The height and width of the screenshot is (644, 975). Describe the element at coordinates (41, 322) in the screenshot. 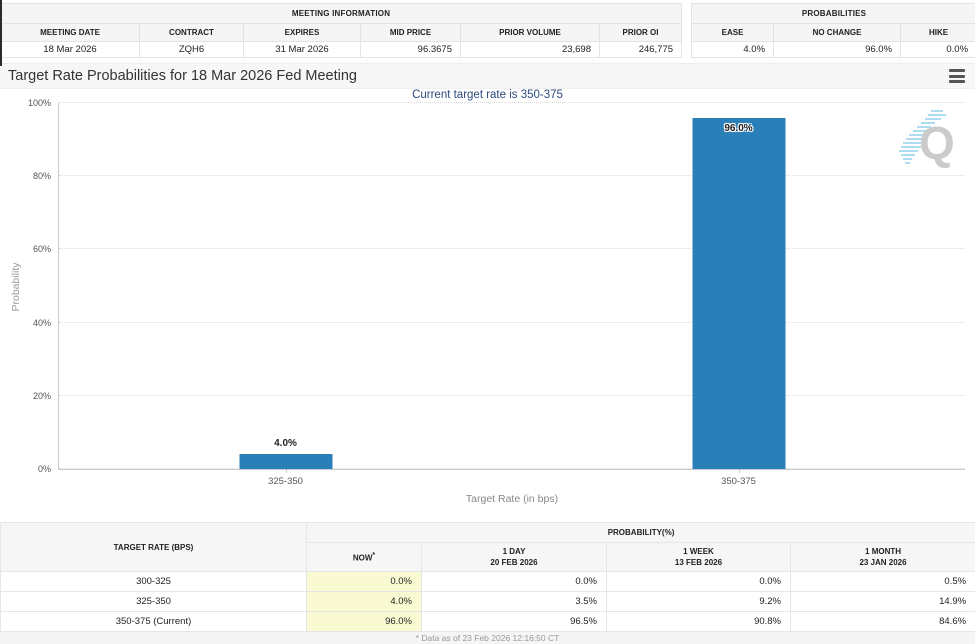

I see `y-axis-tick-label: 40%` at that location.